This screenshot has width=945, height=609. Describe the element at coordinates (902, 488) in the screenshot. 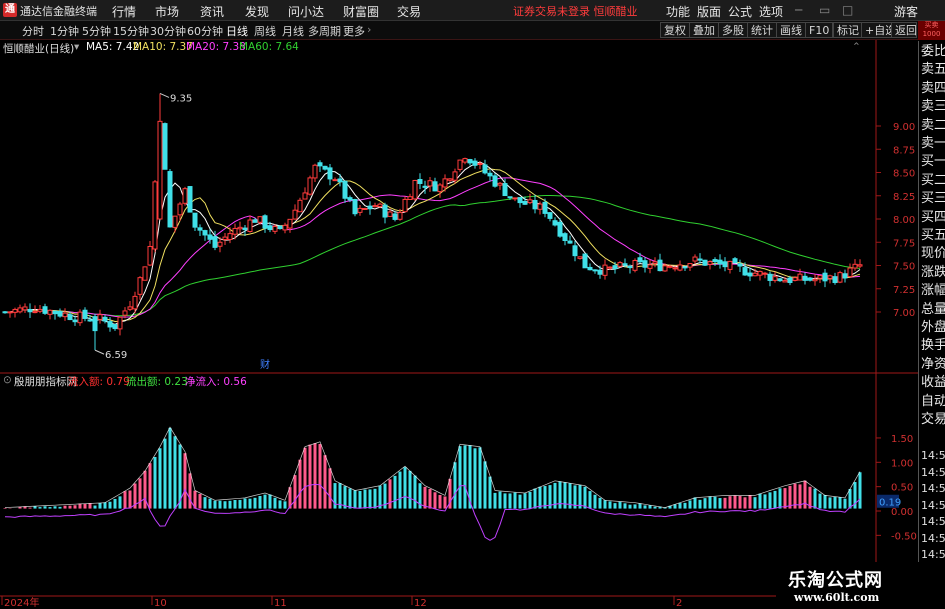

I see `indicator-tick-label: 0.50` at that location.